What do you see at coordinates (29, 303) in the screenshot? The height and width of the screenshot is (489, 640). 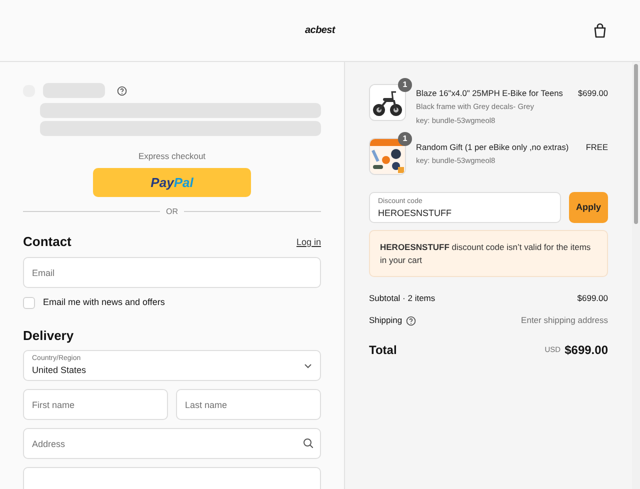 I see `checkbox` at bounding box center [29, 303].